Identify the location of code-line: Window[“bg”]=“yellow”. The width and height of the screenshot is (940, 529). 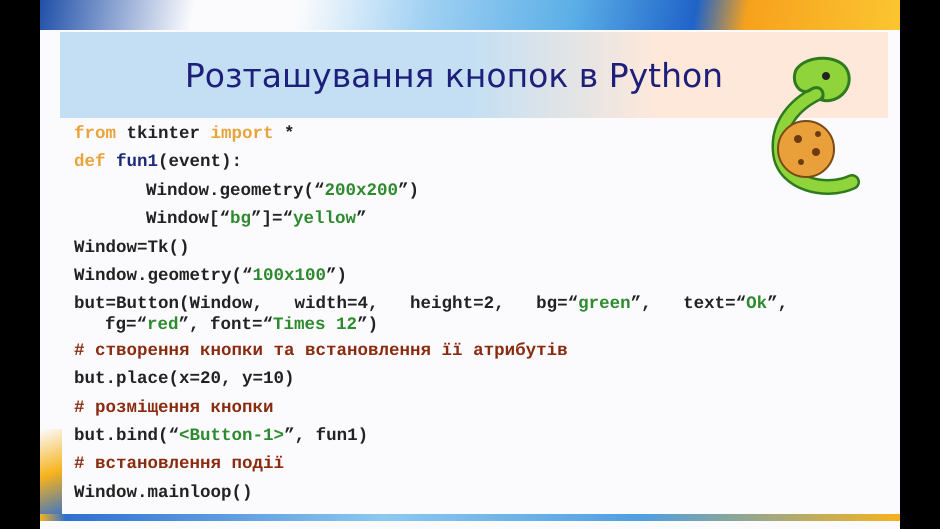
(256, 220).